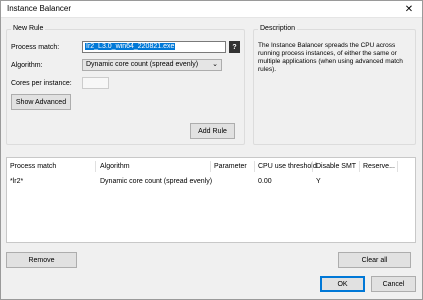  I want to click on table-cell: Dynamic core count (spread evenly), so click(156, 181).